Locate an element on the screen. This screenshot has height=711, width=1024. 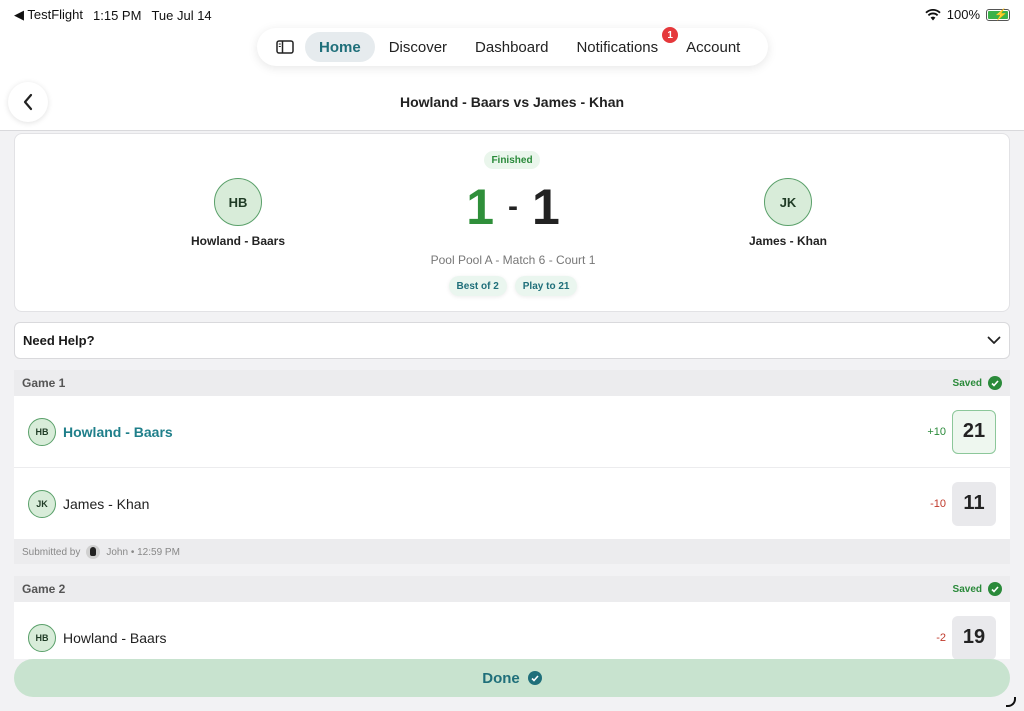
point-diff: -10 is located at coordinates (938, 503).